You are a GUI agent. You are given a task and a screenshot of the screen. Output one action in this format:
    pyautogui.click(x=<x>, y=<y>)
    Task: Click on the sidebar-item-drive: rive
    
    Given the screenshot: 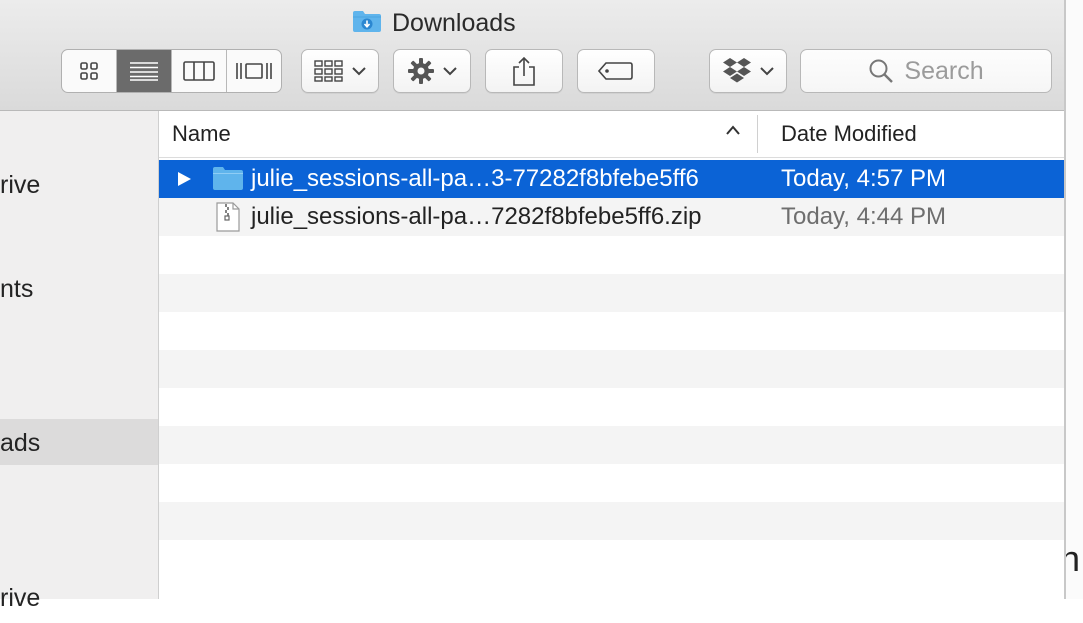 What is the action you would take?
    pyautogui.click(x=79, y=186)
    